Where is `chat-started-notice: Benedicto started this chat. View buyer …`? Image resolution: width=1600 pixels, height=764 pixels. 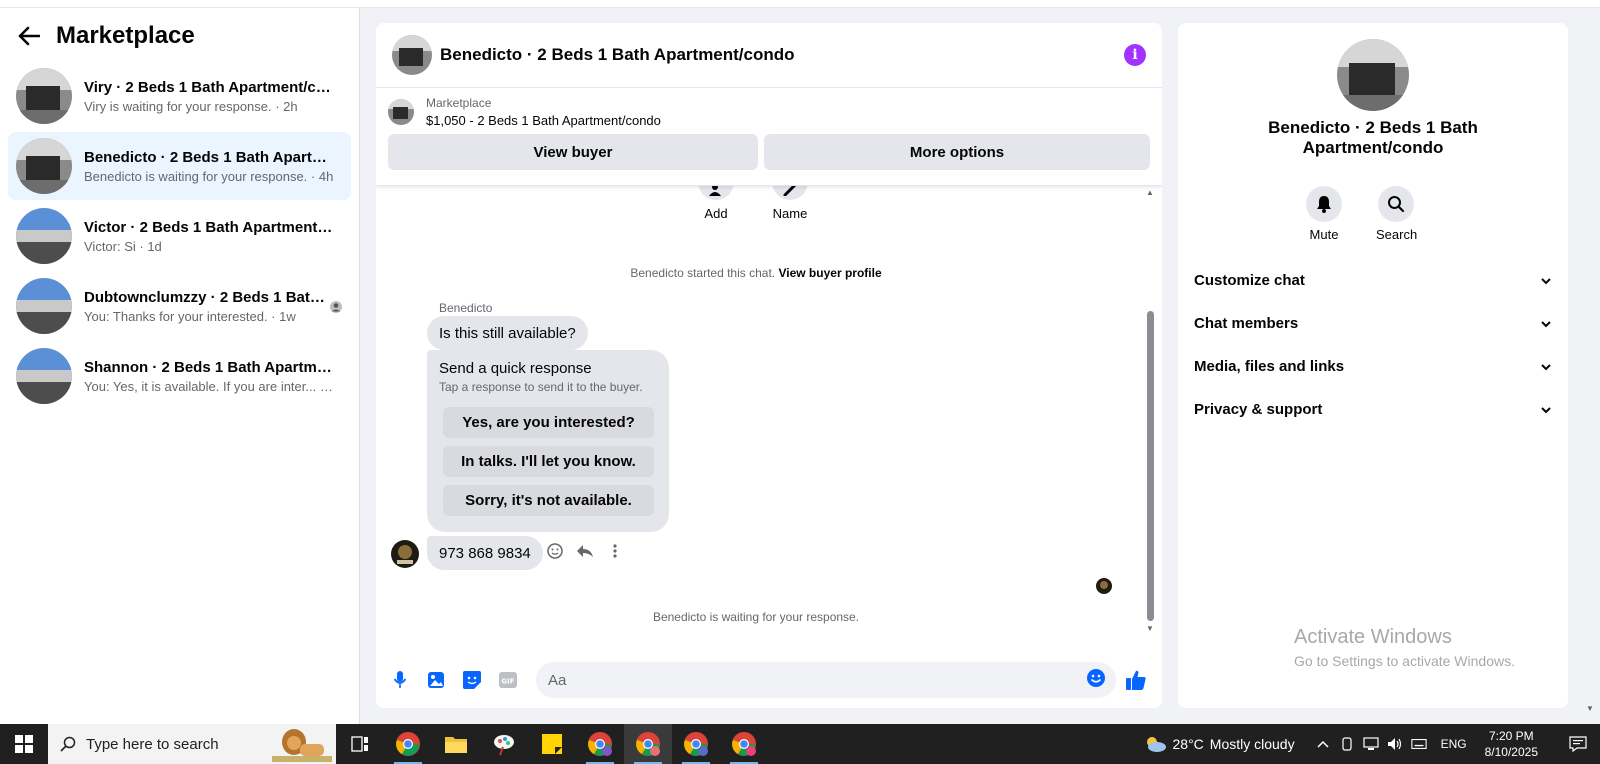
chat-started-notice: Benedicto started this chat. View buyer … is located at coordinates (756, 273).